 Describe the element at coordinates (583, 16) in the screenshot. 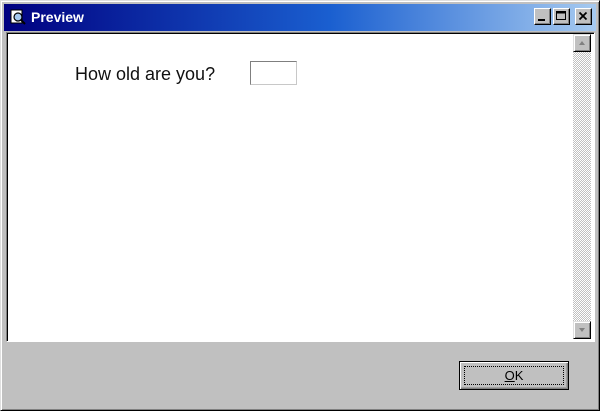

I see `close-button` at that location.